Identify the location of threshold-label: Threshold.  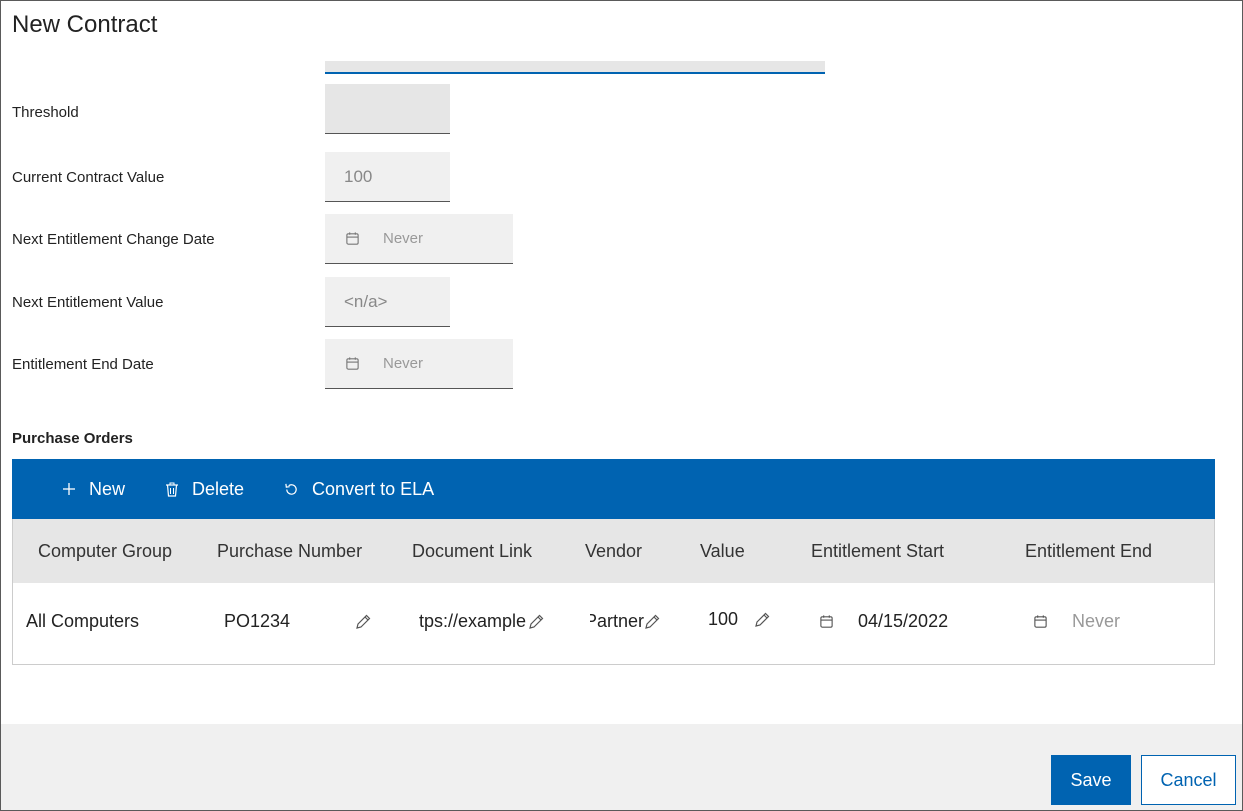
(45, 112).